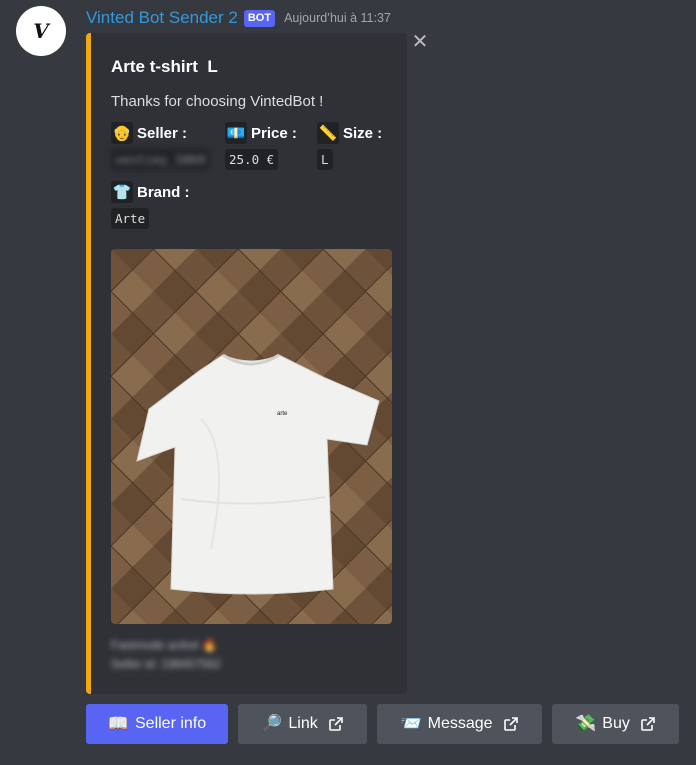  Describe the element at coordinates (164, 66) in the screenshot. I see `embed-title: Arte t-shirt L` at that location.